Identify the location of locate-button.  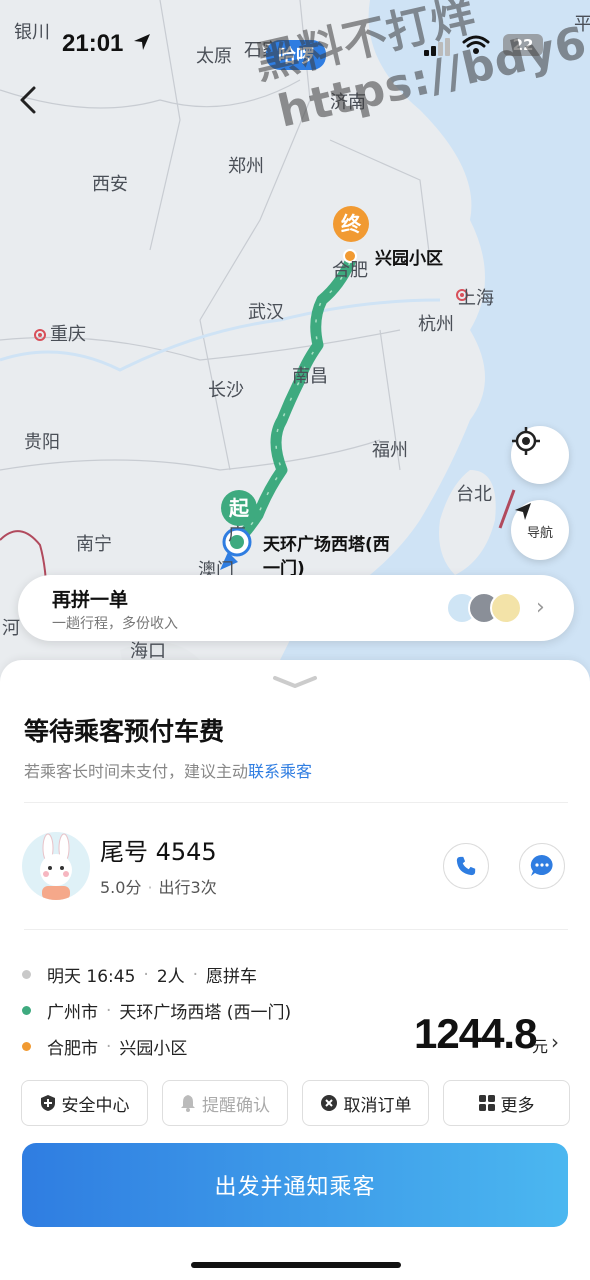
(540, 455).